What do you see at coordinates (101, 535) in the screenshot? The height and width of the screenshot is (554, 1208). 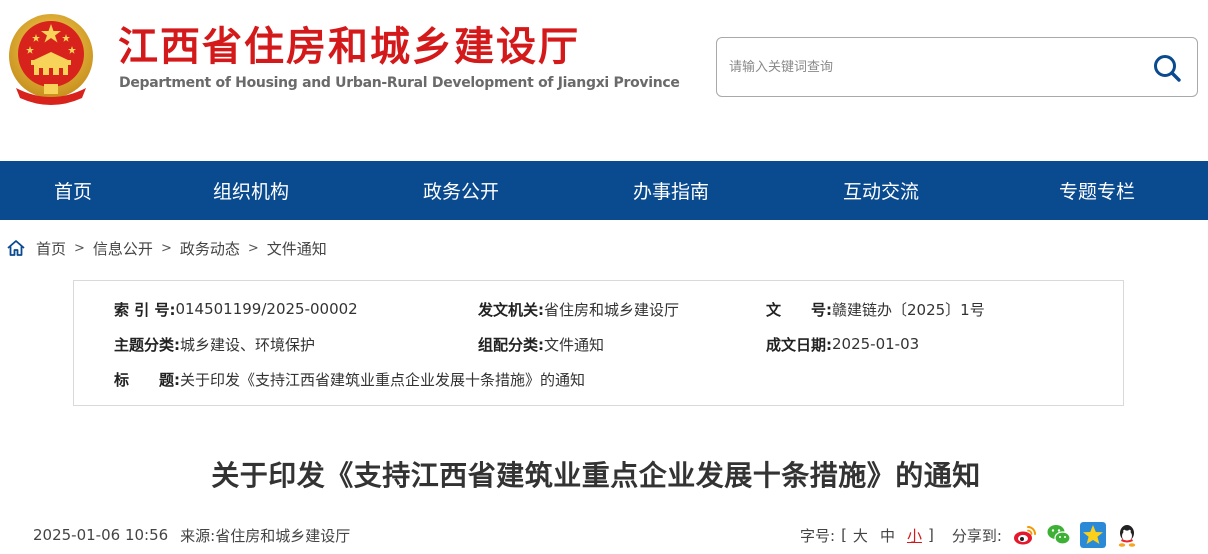 I see `publish-time: 2025-01-06 10:56` at bounding box center [101, 535].